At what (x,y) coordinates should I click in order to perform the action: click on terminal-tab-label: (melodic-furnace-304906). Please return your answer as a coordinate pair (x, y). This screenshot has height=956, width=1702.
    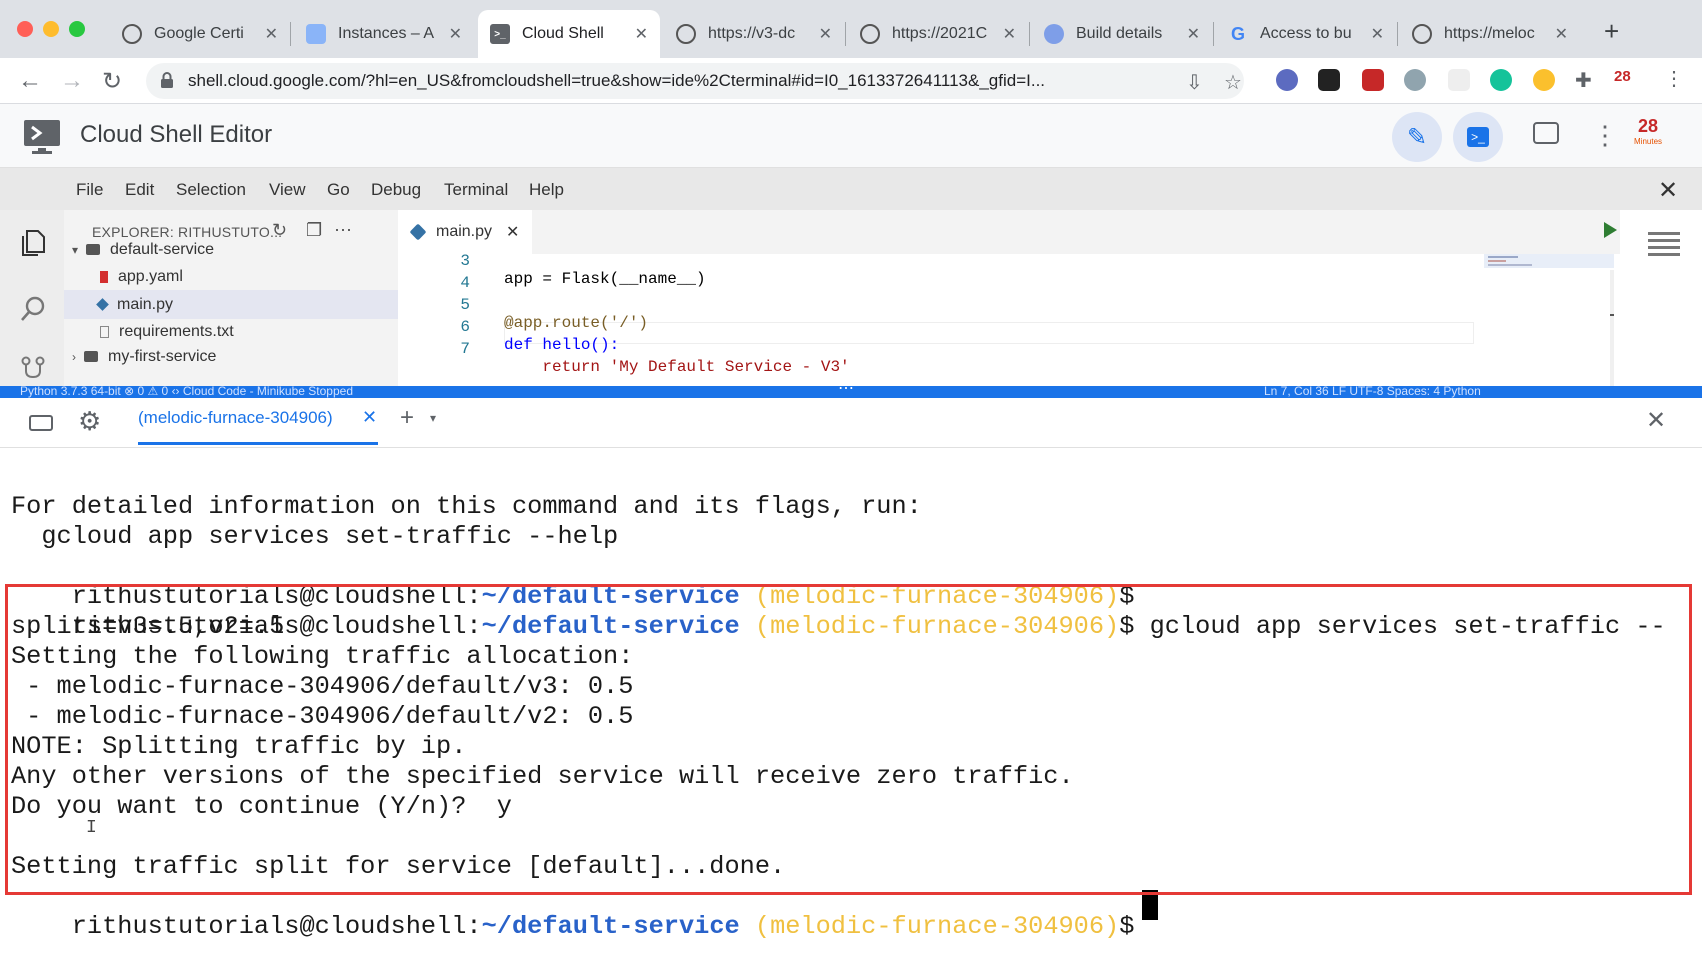
    Looking at the image, I should click on (235, 418).